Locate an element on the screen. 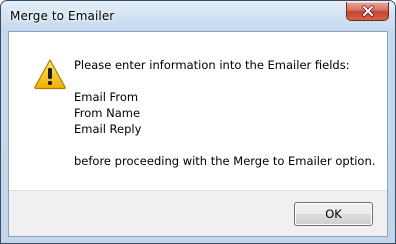 Image resolution: width=396 pixels, height=244 pixels. field-email-reply: Email Reply is located at coordinates (108, 129).